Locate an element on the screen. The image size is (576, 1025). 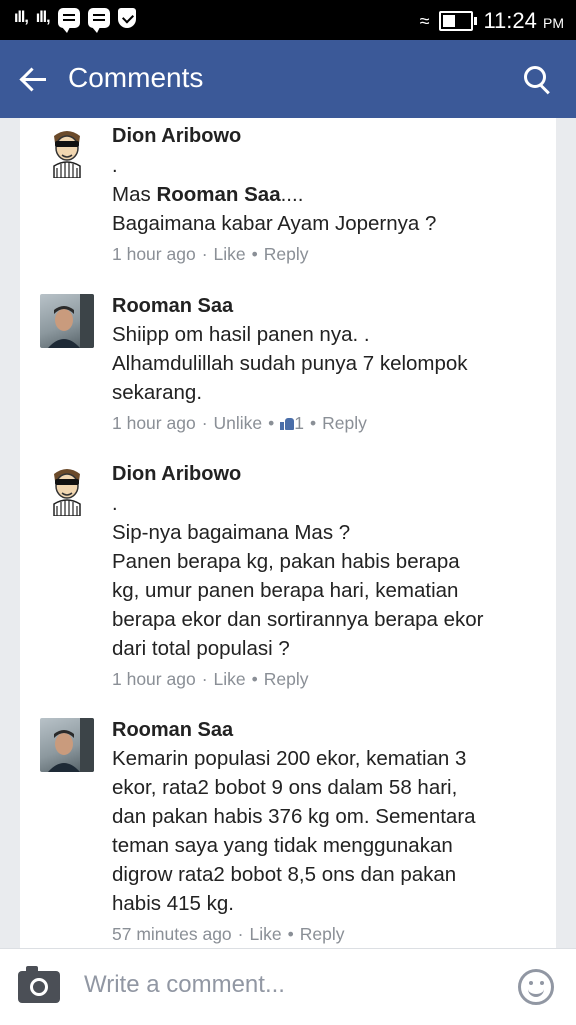
comment-meta: 1 hour ago · Unlike • 1 • Reply is located at coordinates (239, 423).